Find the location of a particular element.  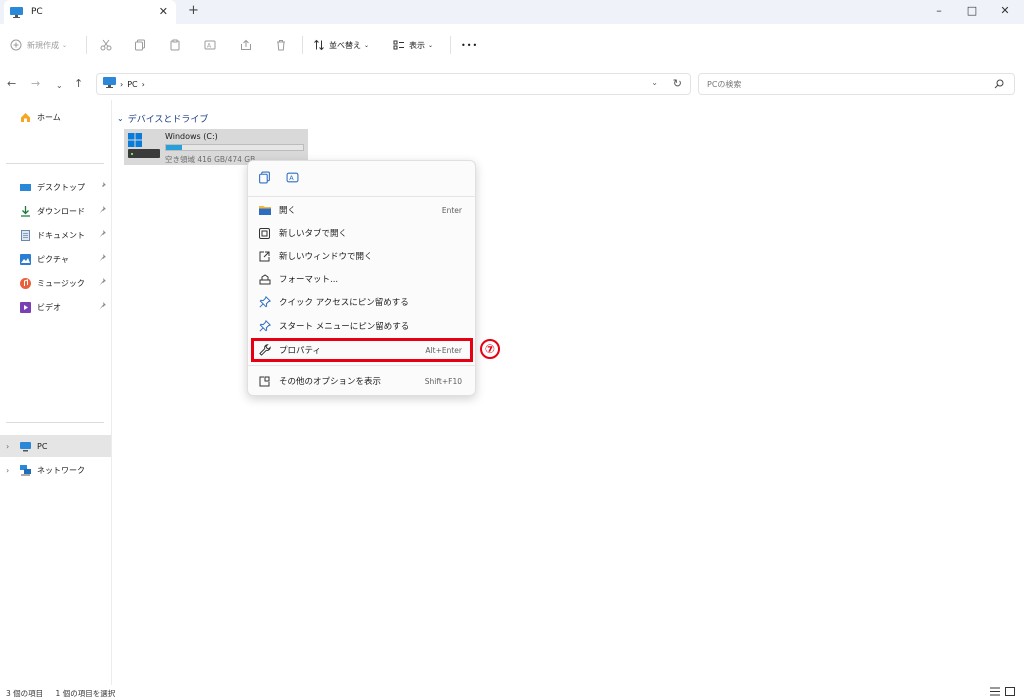

sidebar-item-home: ホーム is located at coordinates (55, 117).